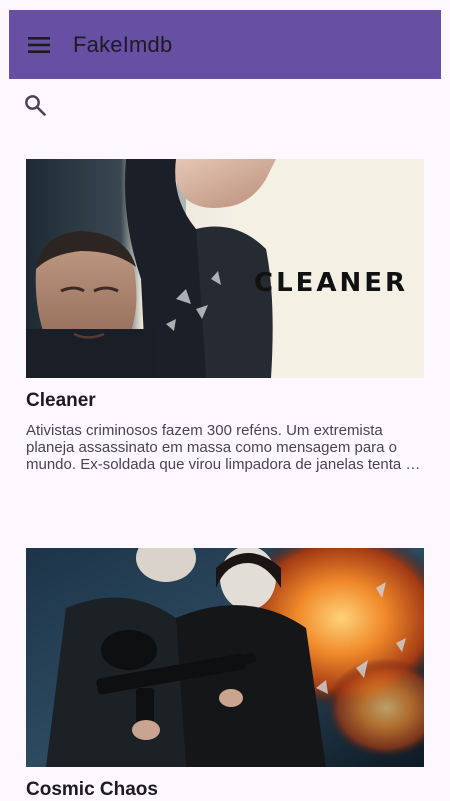 The width and height of the screenshot is (450, 801). What do you see at coordinates (331, 283) in the screenshot?
I see `poster-title-text: CLEANER` at bounding box center [331, 283].